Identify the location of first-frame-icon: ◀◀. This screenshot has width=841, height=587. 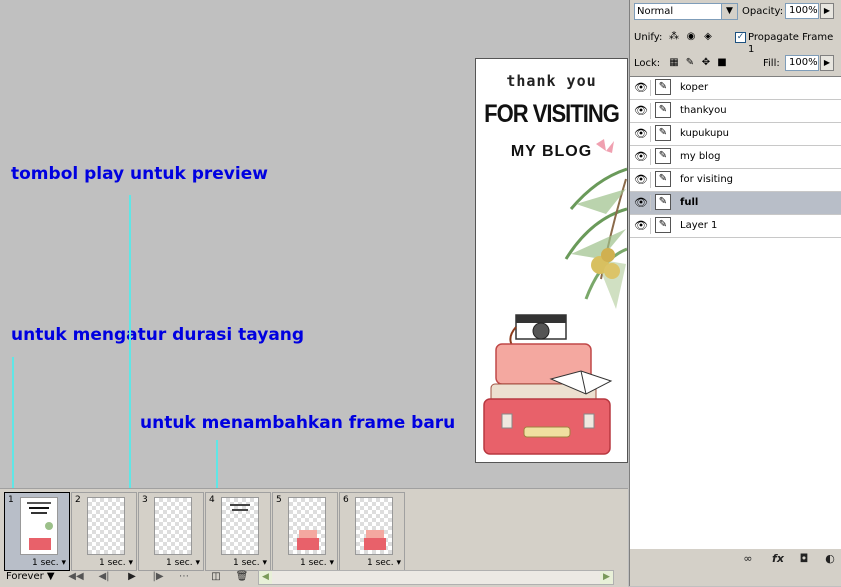
(76, 577).